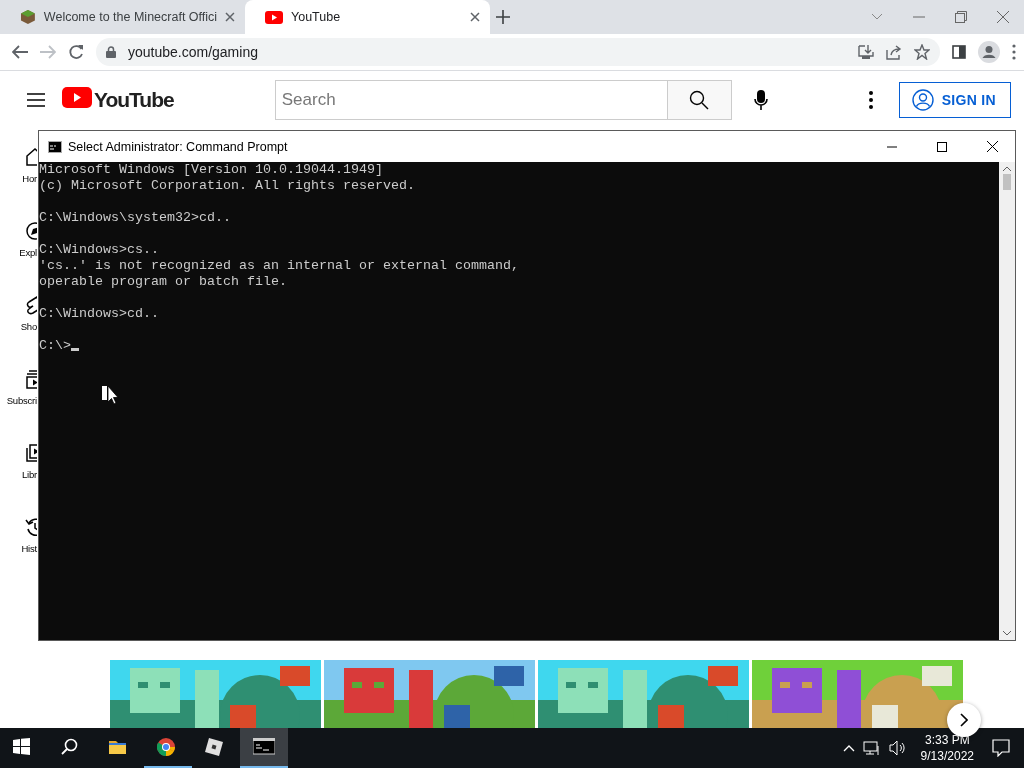  Describe the element at coordinates (130, 17) in the screenshot. I see `tab-title: Welcome to the Minecraft Offici` at that location.